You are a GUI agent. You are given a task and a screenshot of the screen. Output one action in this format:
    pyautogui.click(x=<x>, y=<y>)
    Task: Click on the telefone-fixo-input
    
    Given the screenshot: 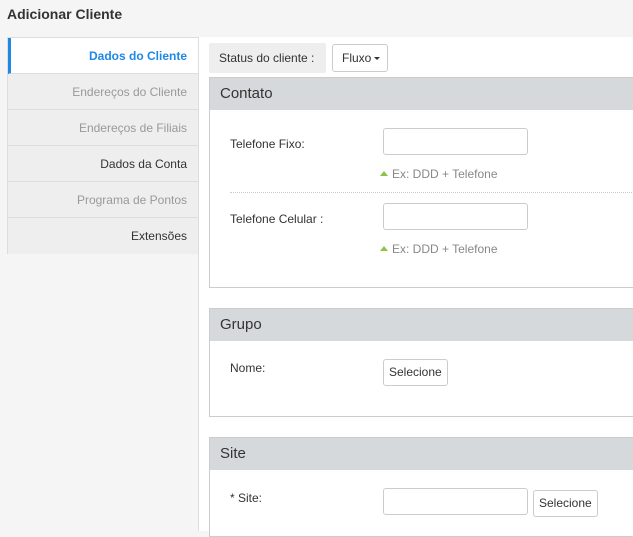 What is the action you would take?
    pyautogui.click(x=455, y=141)
    